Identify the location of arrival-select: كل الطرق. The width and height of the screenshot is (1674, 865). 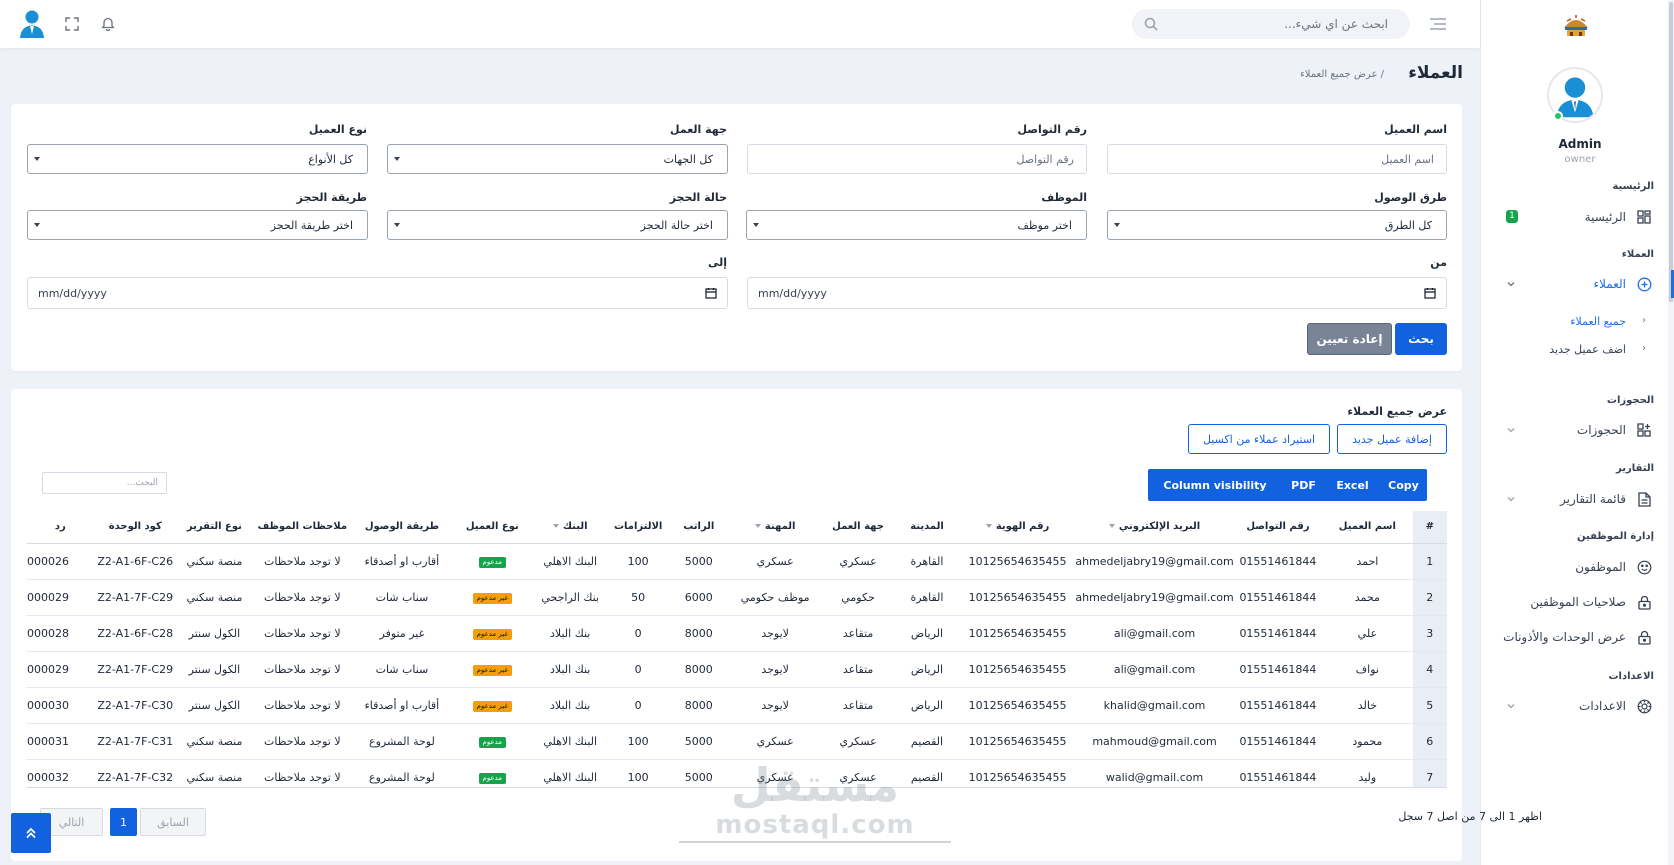
(1277, 225).